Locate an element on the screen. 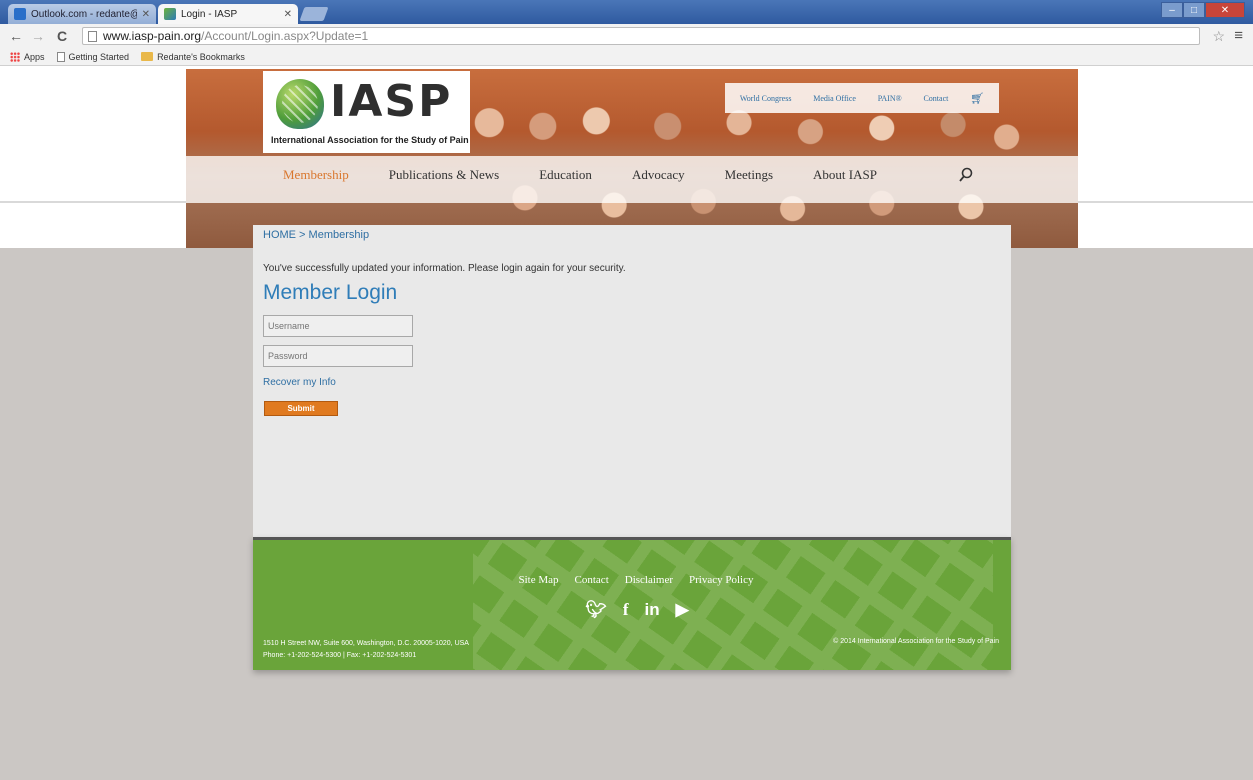  folder-icon is located at coordinates (147, 56).